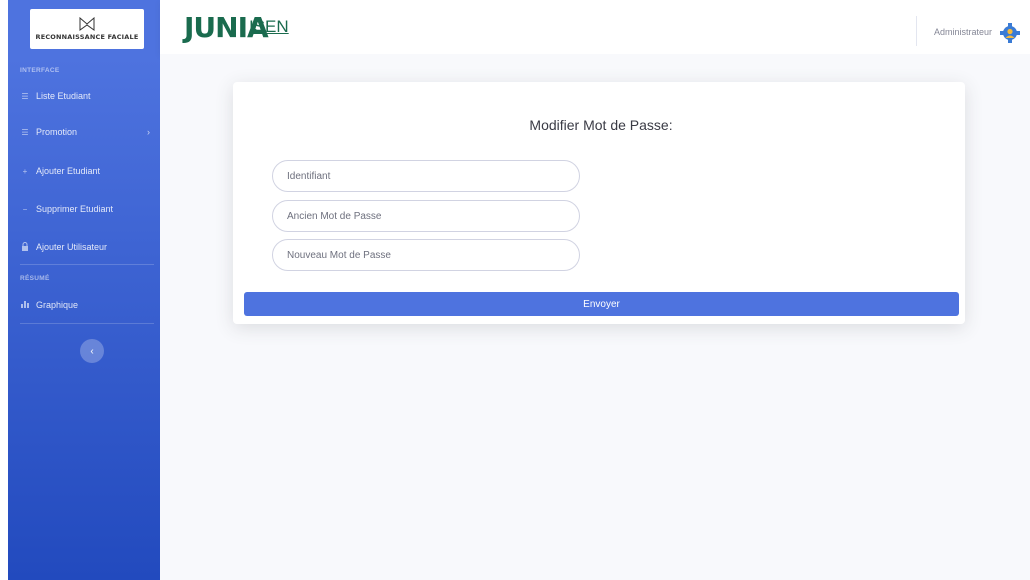 The width and height of the screenshot is (1030, 580). What do you see at coordinates (68, 171) in the screenshot?
I see `sidebar-item-label: Ajouter Etudiant` at bounding box center [68, 171].